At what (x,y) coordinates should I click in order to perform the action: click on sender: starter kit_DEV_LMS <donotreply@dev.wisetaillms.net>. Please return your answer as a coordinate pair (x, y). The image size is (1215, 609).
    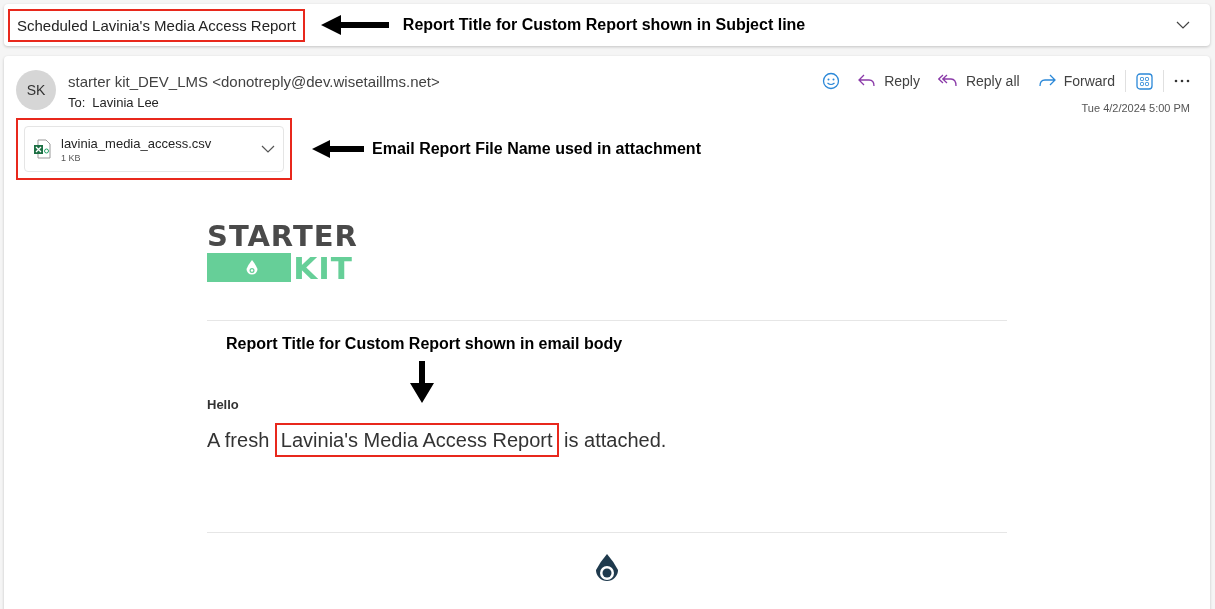
    Looking at the image, I should click on (254, 81).